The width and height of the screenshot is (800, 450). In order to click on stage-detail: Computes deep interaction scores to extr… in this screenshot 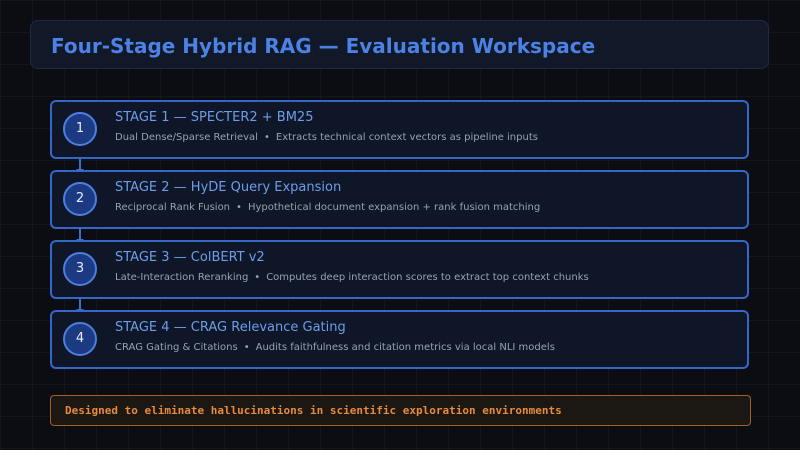, I will do `click(427, 277)`.